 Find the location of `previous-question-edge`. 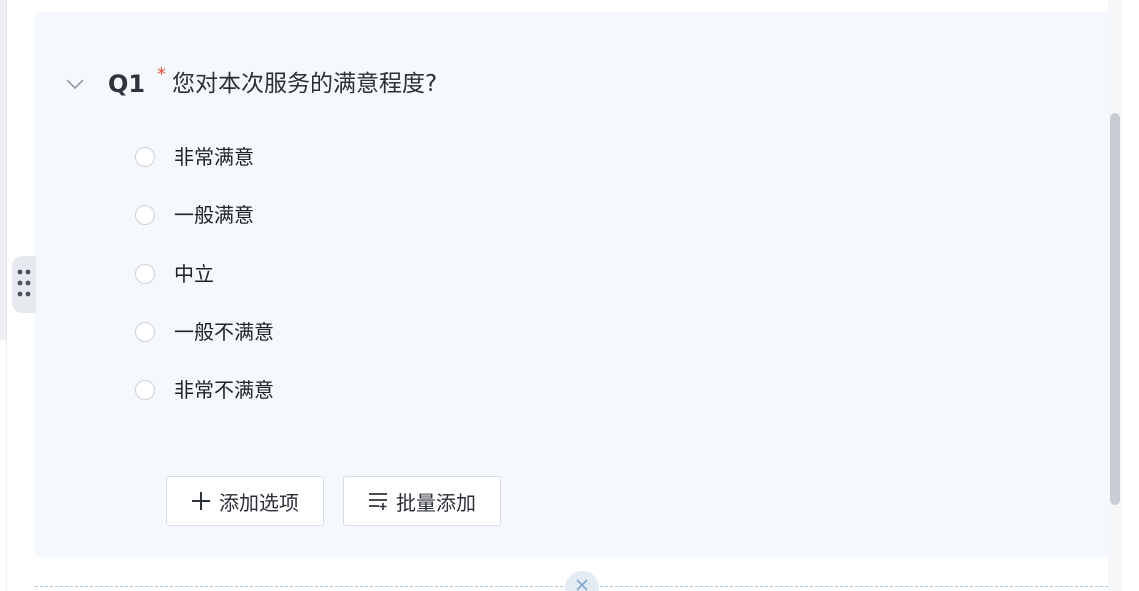

previous-question-edge is located at coordinates (571, 6).